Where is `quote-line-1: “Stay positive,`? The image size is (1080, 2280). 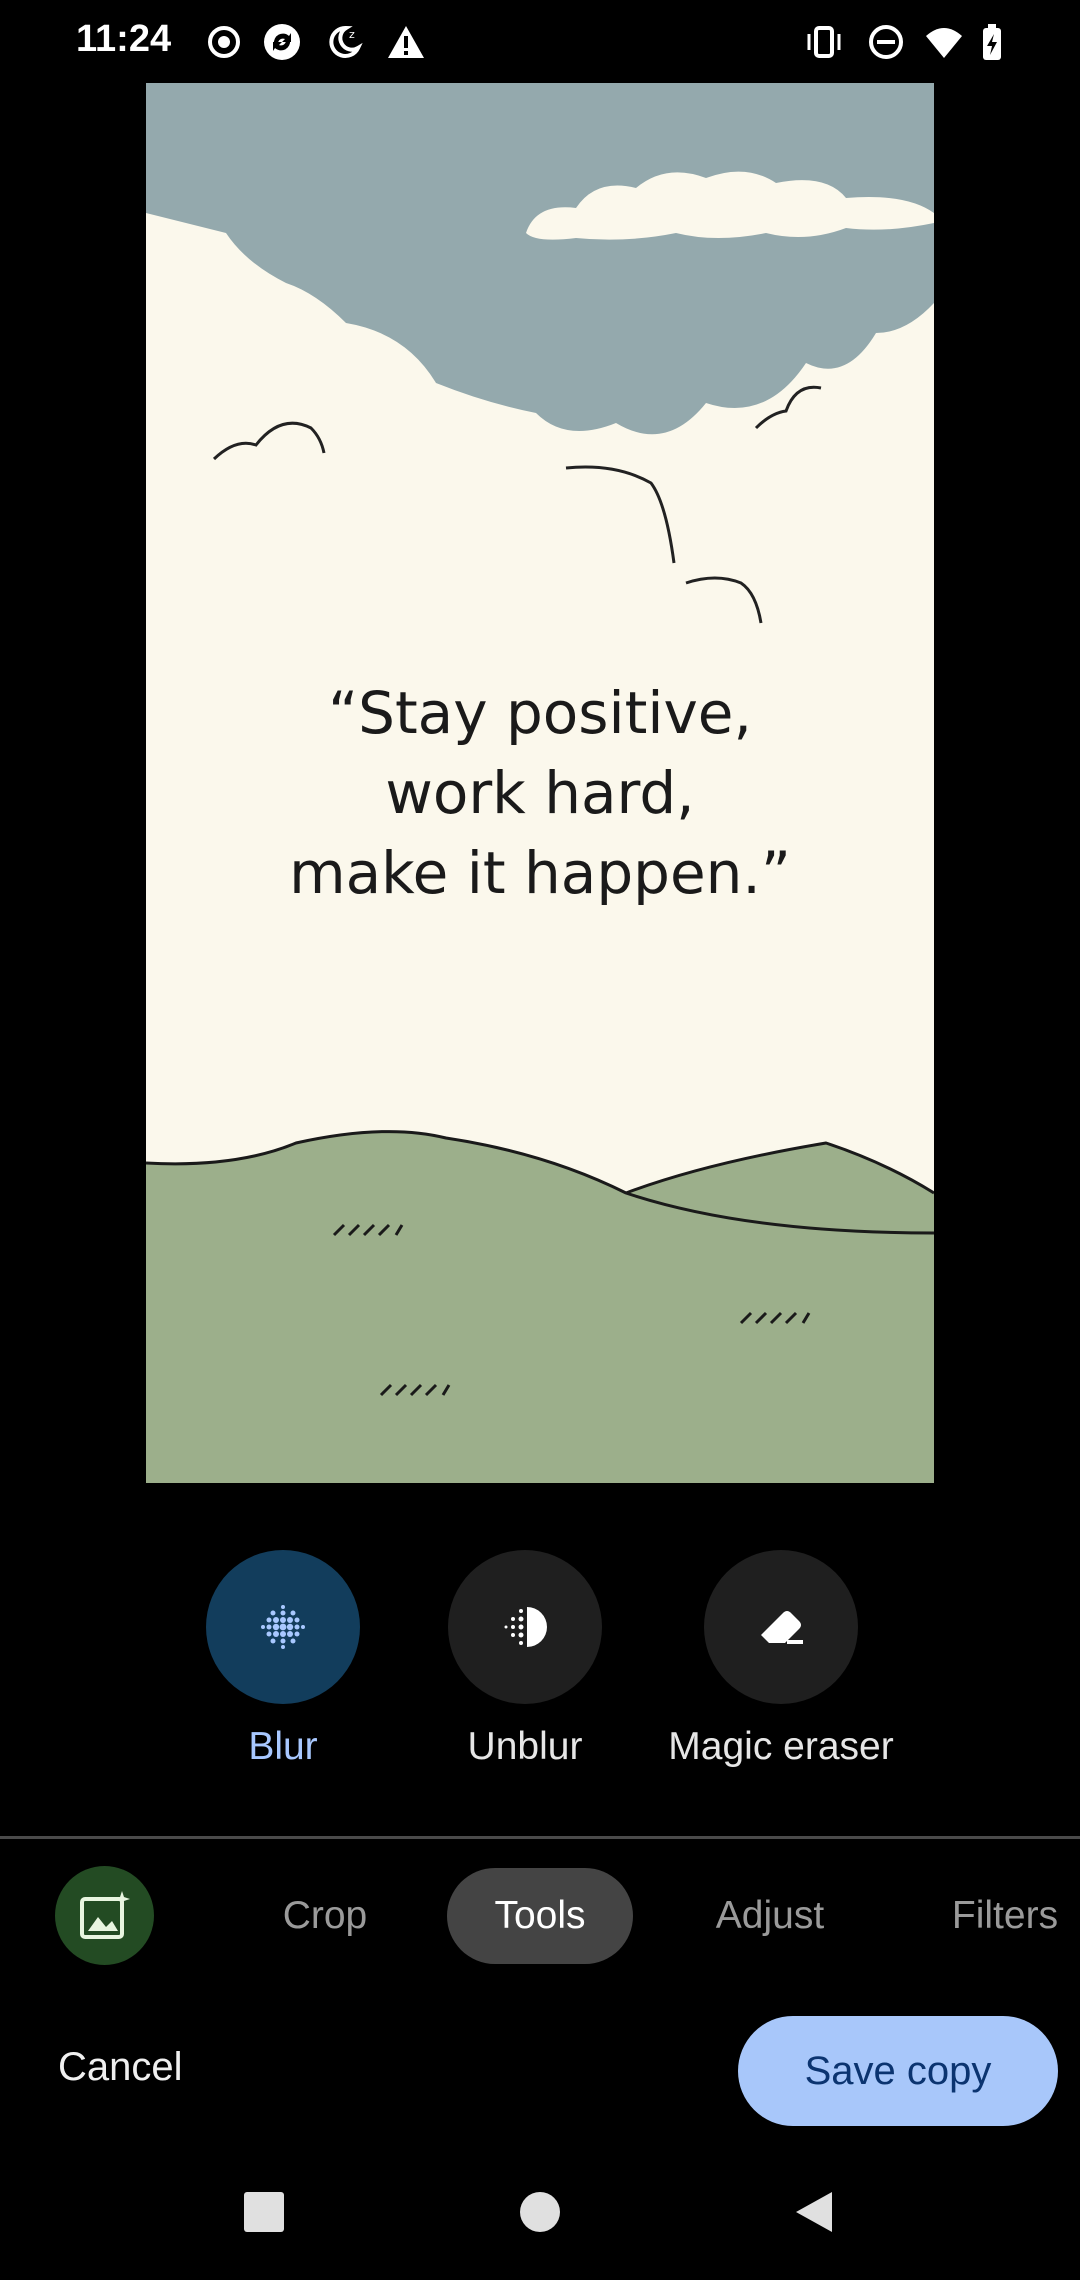
quote-line-1: “Stay positive, is located at coordinates (540, 713).